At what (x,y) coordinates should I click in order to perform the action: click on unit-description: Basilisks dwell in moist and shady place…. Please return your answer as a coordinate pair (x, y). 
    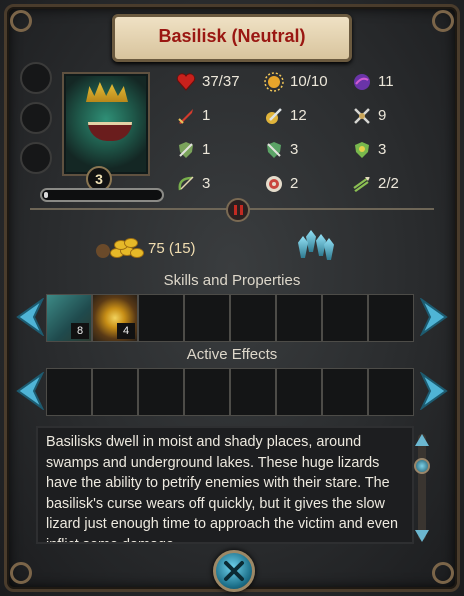
    Looking at the image, I should click on (222, 488).